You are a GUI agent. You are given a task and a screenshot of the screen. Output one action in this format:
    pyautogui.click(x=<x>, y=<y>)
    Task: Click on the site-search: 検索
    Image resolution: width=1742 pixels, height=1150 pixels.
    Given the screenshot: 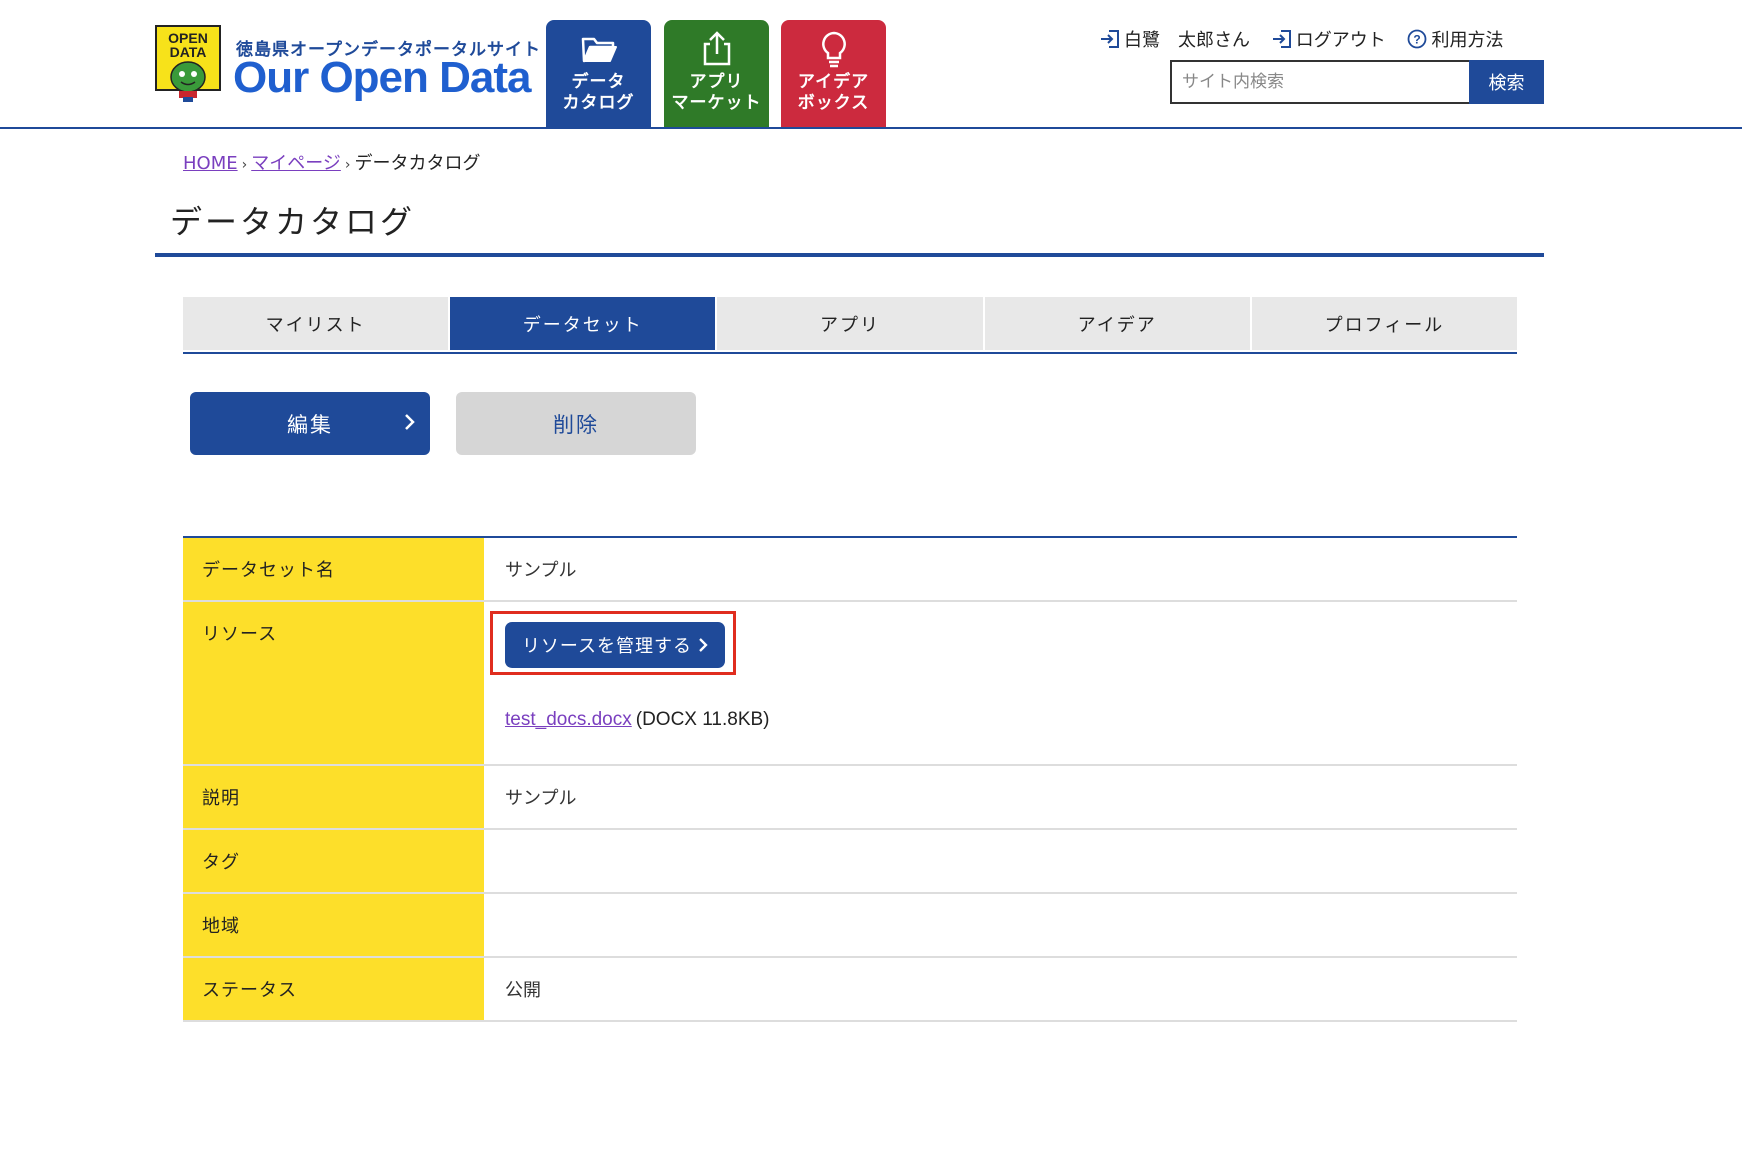 What is the action you would take?
    pyautogui.click(x=1357, y=82)
    